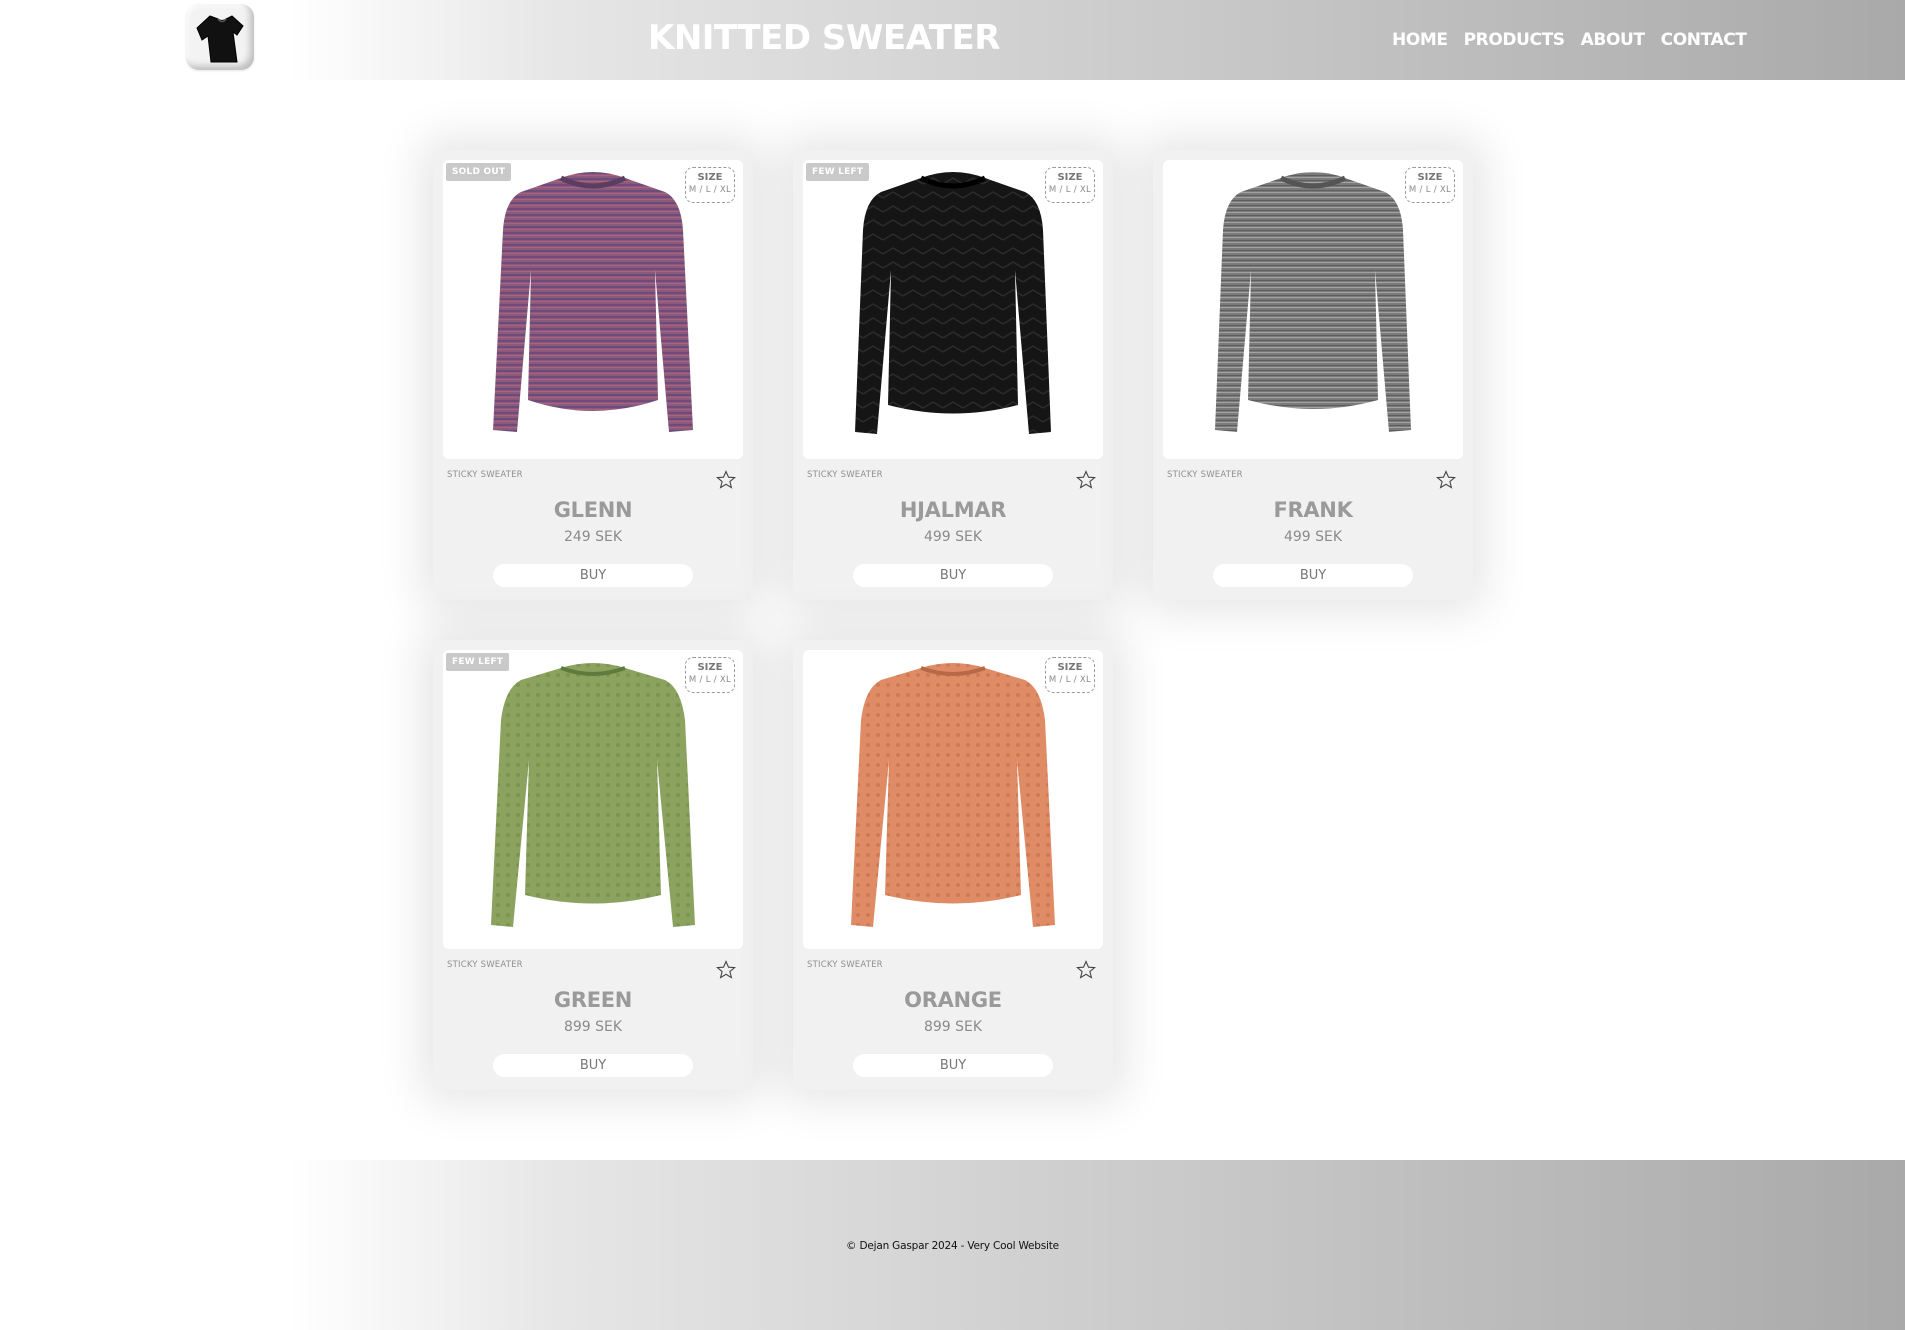 The width and height of the screenshot is (1905, 1330). Describe the element at coordinates (1613, 40) in the screenshot. I see `nav-about: ABOUT` at that location.